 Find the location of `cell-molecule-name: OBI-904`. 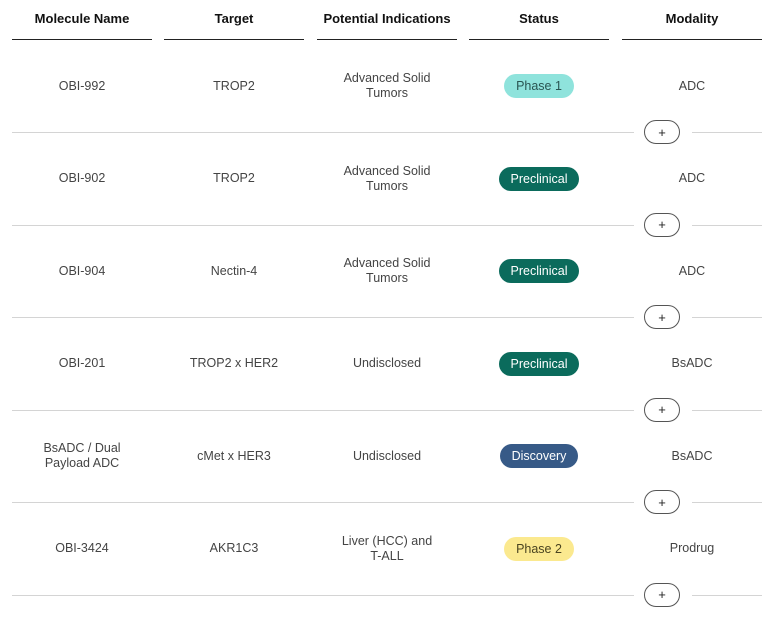

cell-molecule-name: OBI-904 is located at coordinates (82, 271).